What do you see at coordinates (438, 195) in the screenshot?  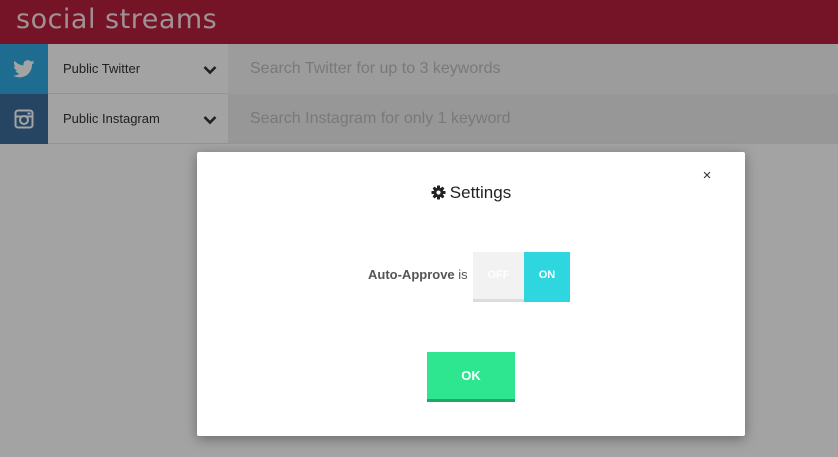 I see `gear-icon` at bounding box center [438, 195].